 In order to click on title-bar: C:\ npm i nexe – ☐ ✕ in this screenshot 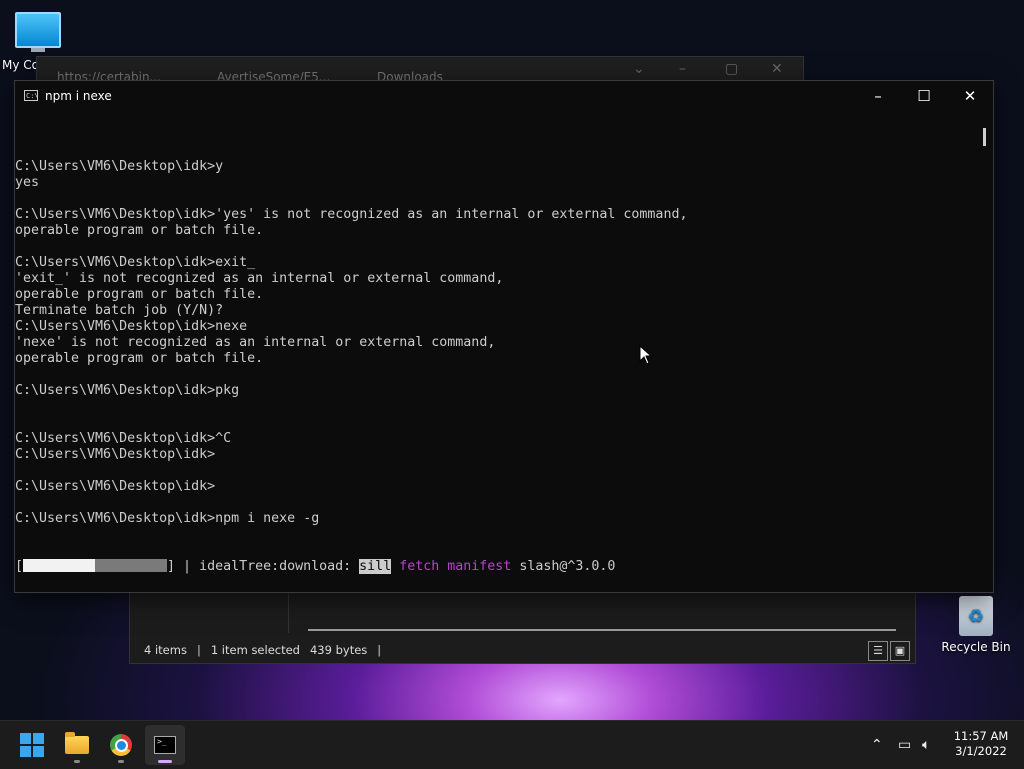, I will do `click(504, 96)`.